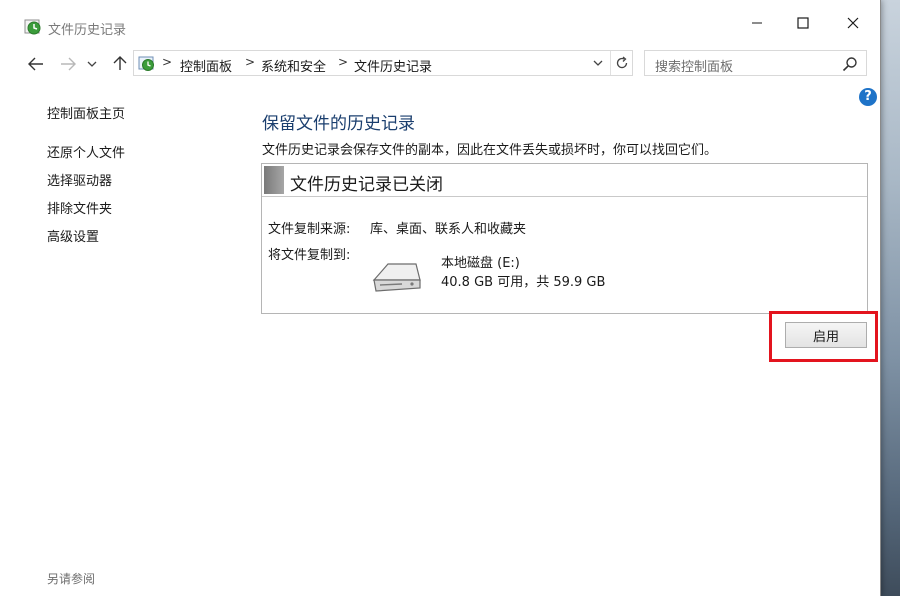 This screenshot has height=596, width=900. I want to click on copy-from-label: 文件复制来源:, so click(309, 229).